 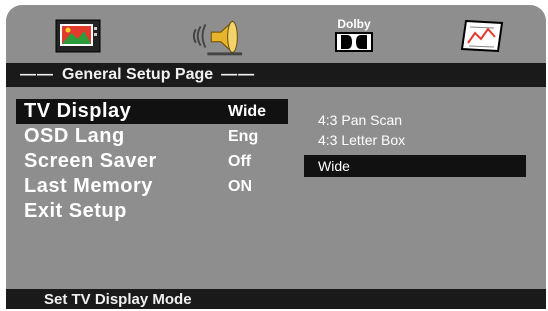 I want to click on option-pan-scan: 4:3 Pan Scan, so click(x=415, y=120).